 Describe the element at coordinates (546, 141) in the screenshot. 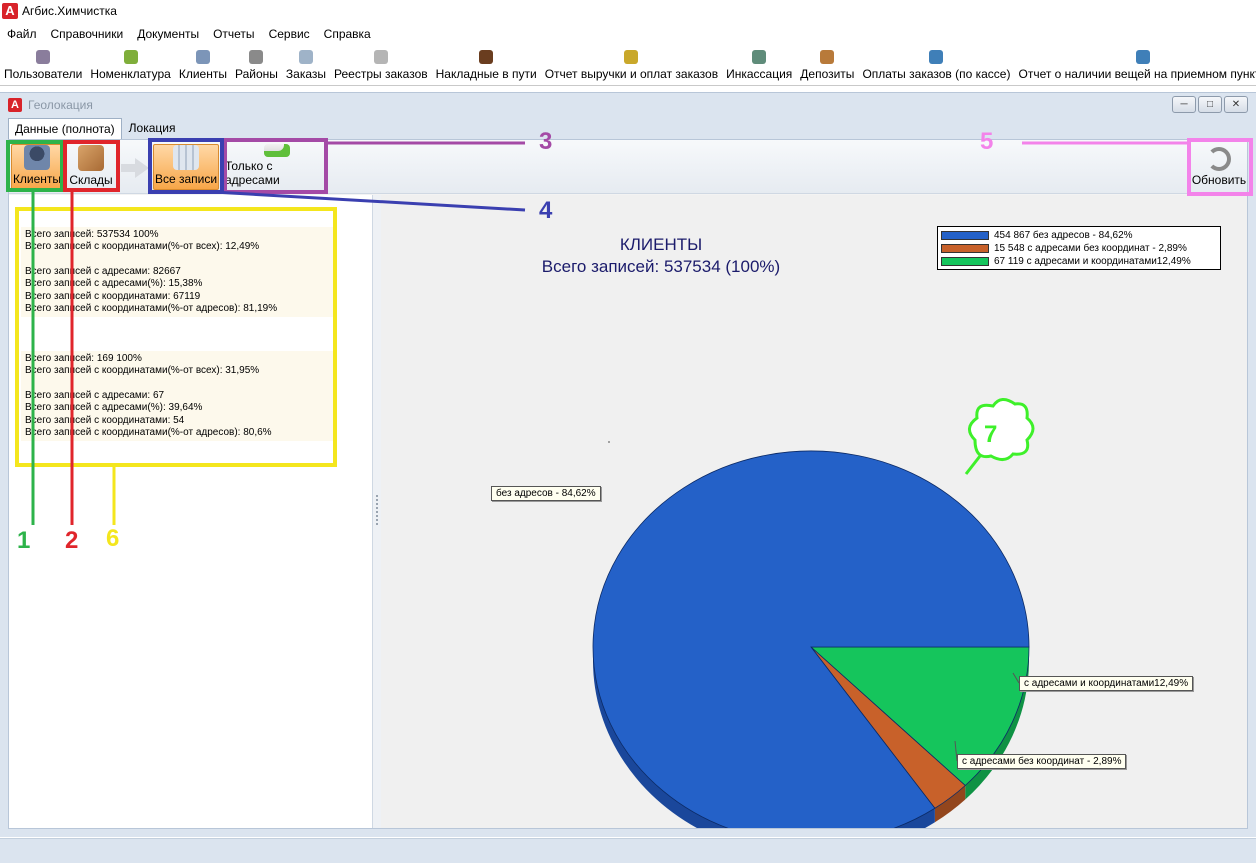

I see `anno-number-3: 3` at that location.